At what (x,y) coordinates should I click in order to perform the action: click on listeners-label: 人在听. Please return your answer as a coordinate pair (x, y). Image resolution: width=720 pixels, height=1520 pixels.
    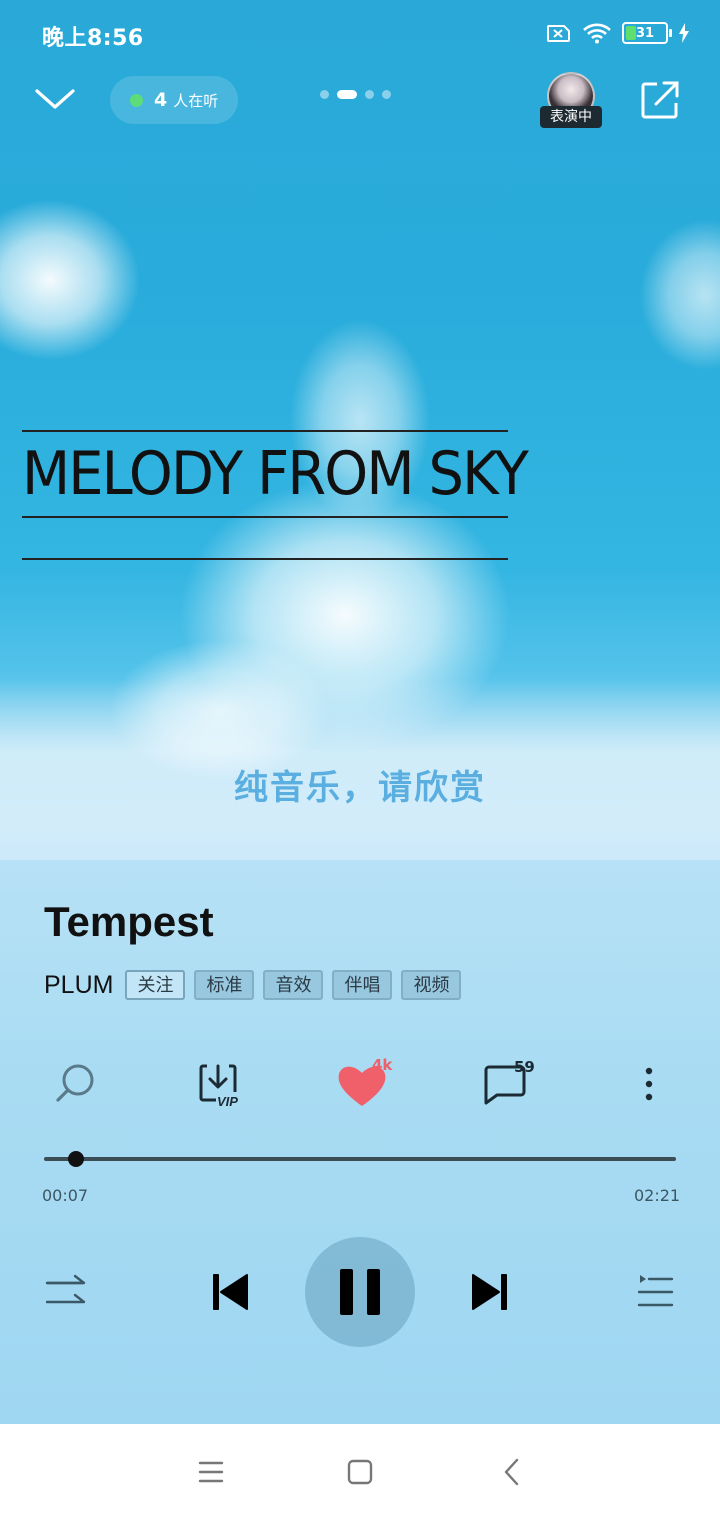
    Looking at the image, I should click on (196, 100).